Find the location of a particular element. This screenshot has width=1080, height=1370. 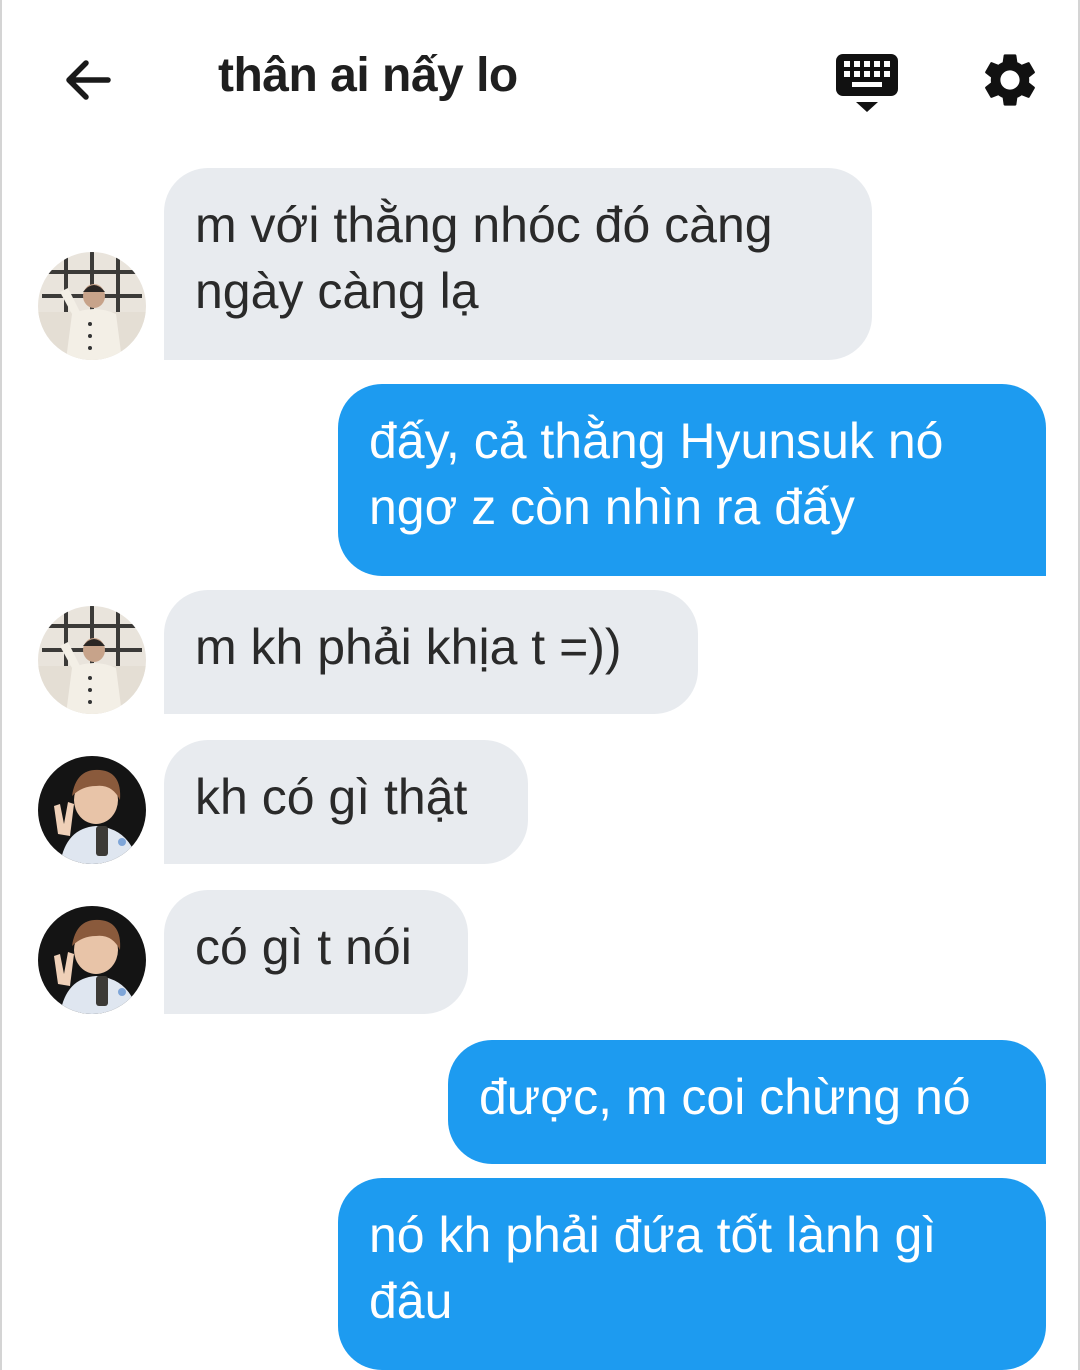

chat-header: thân ai nấy lo is located at coordinates (541, 80).